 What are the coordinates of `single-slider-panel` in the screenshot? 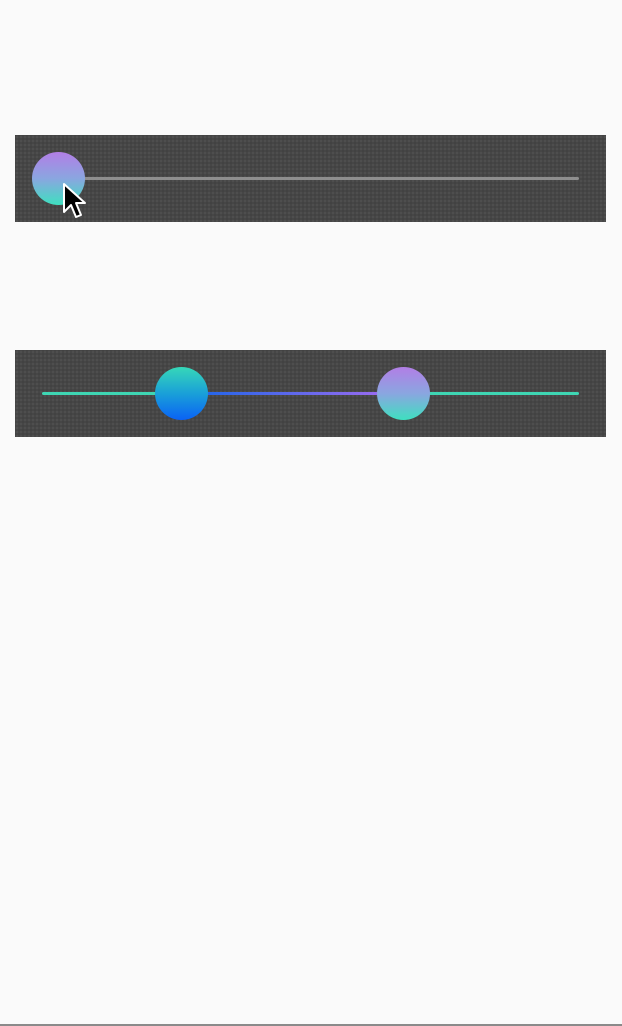 It's located at (310, 178).